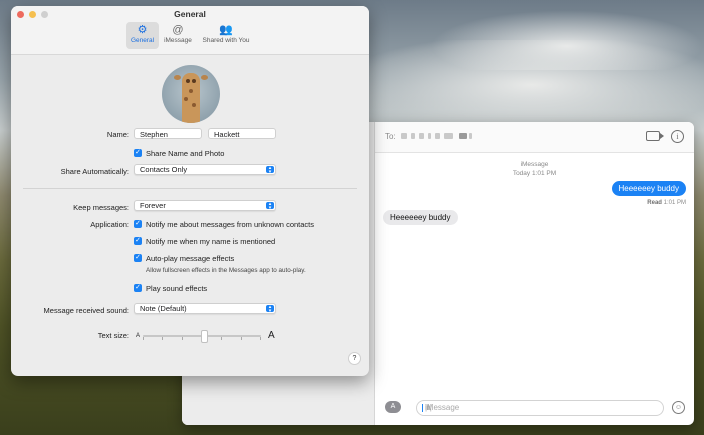  I want to click on outgoing-message-bubble: Heeeeeey buddy, so click(648, 188).